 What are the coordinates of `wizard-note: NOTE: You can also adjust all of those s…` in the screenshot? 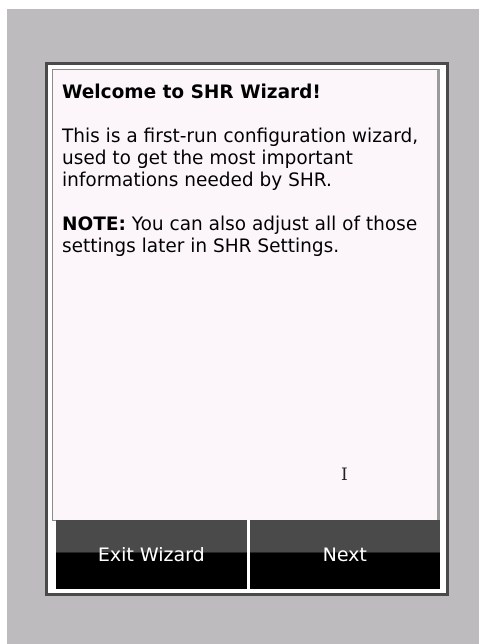 It's located at (248, 236).